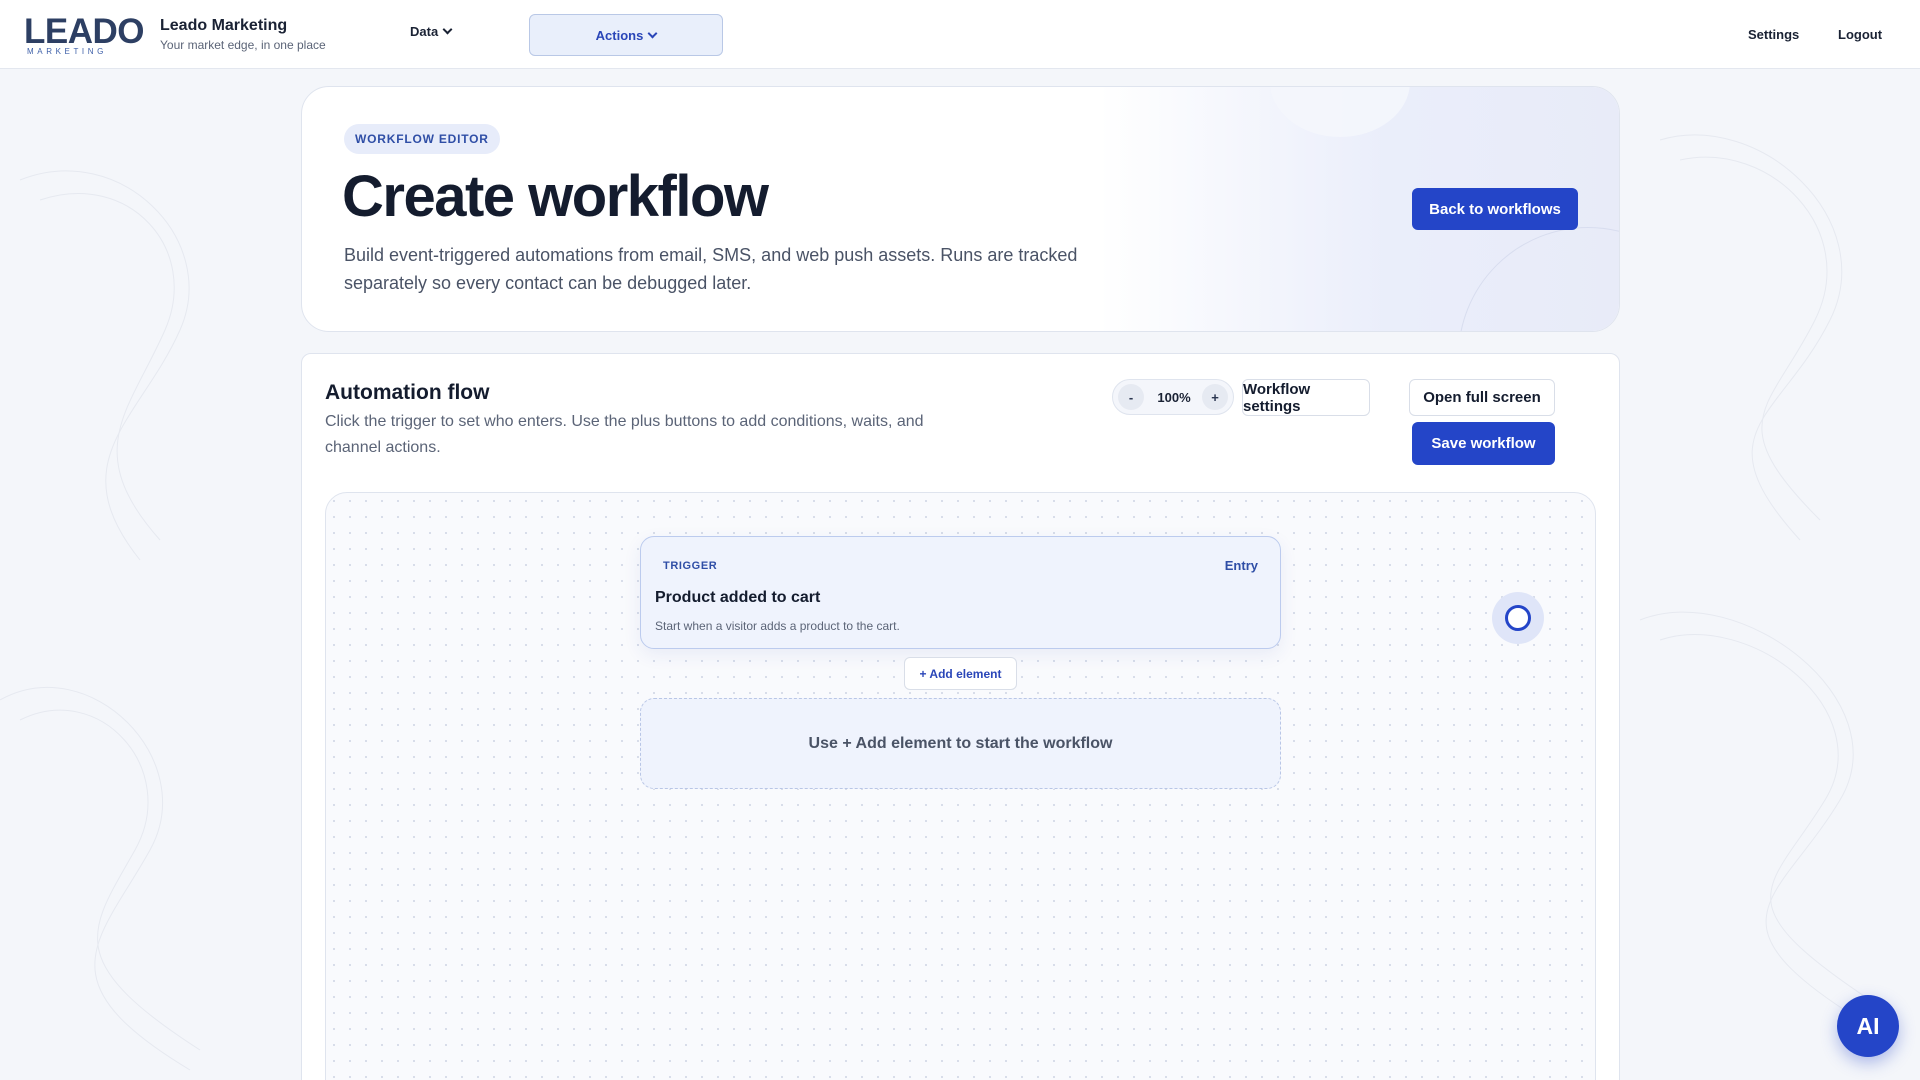  What do you see at coordinates (422, 139) in the screenshot?
I see `workflow-editor-badge: WORKFLOW EDITOR` at bounding box center [422, 139].